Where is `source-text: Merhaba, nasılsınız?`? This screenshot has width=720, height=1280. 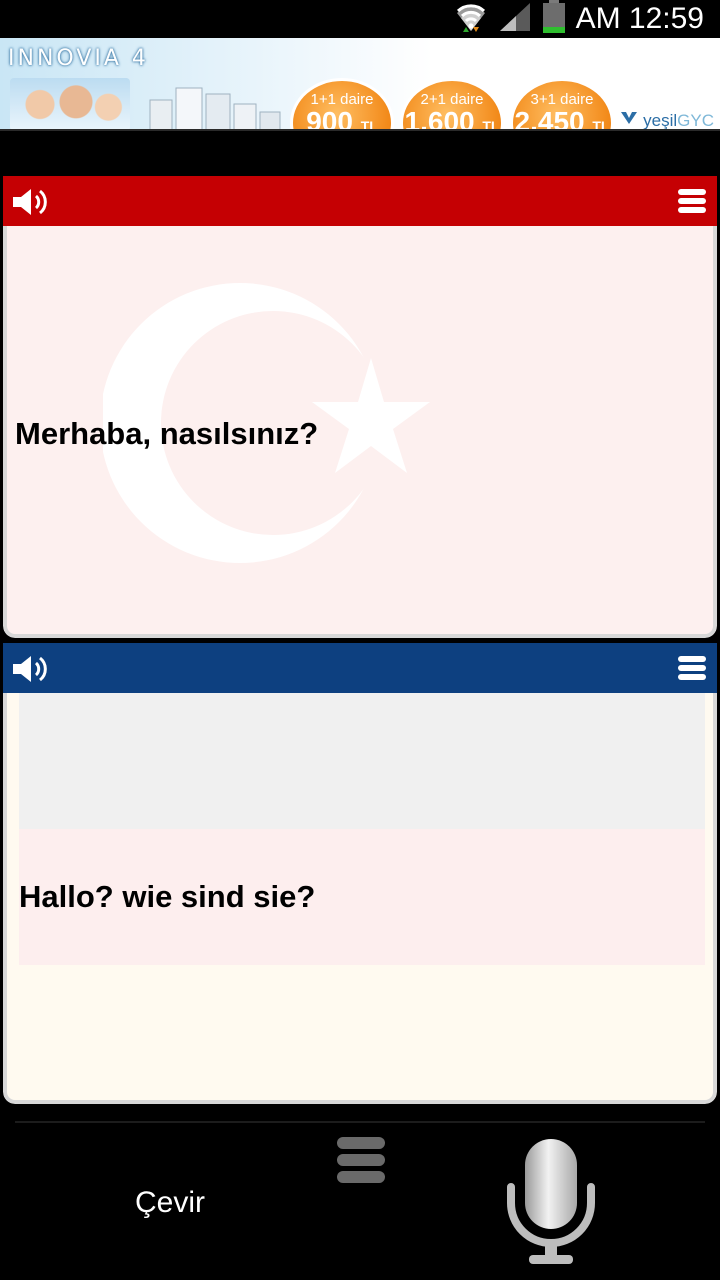
source-text: Merhaba, nasılsınız? is located at coordinates (167, 433).